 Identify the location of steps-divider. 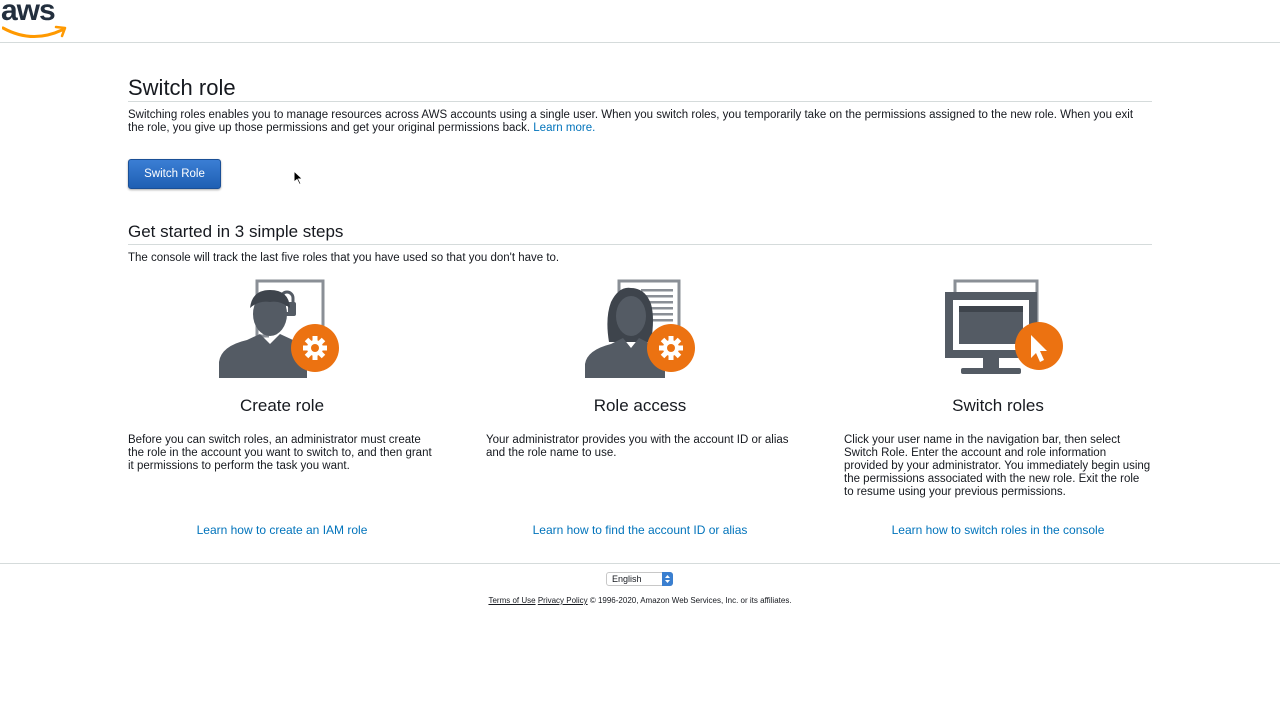
(640, 244).